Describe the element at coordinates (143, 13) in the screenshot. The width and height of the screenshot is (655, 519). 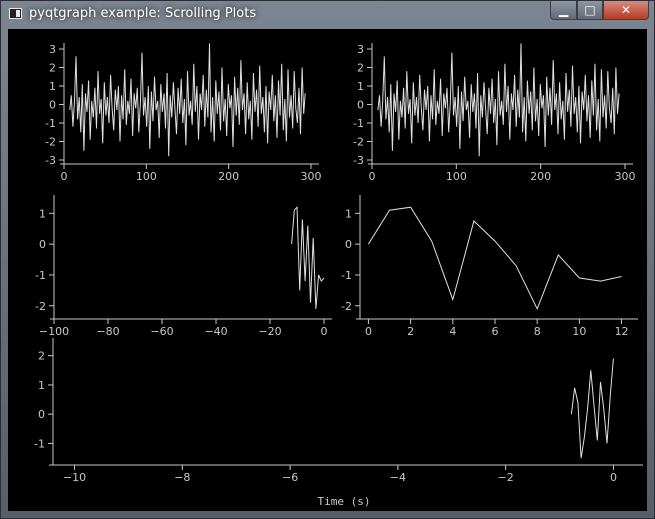
I see `window-title: pyqtgraph example: Scrolling Plots` at that location.